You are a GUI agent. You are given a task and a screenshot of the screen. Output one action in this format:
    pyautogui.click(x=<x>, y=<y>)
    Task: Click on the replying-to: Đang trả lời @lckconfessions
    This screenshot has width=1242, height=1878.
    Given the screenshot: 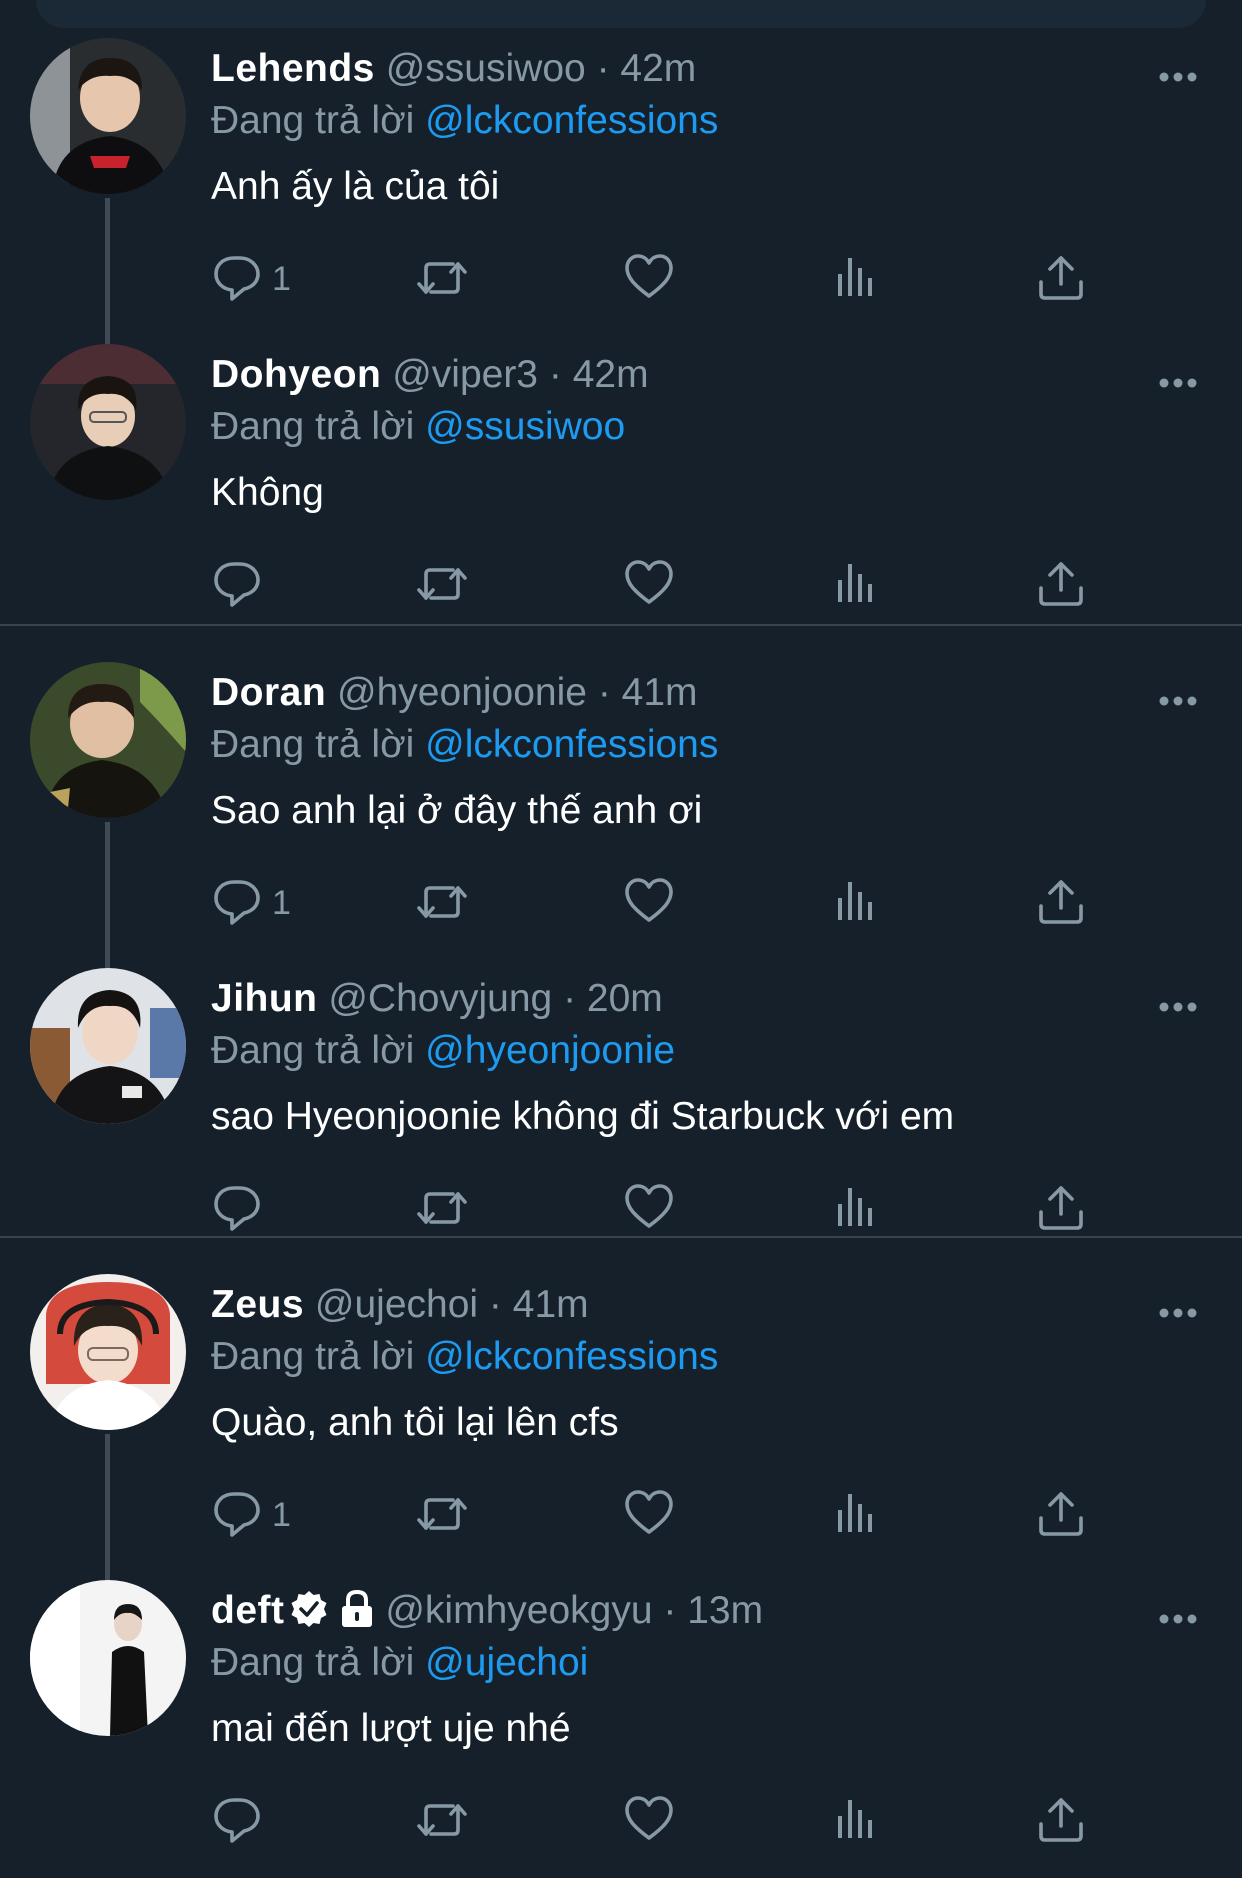 What is the action you would take?
    pyautogui.click(x=464, y=121)
    